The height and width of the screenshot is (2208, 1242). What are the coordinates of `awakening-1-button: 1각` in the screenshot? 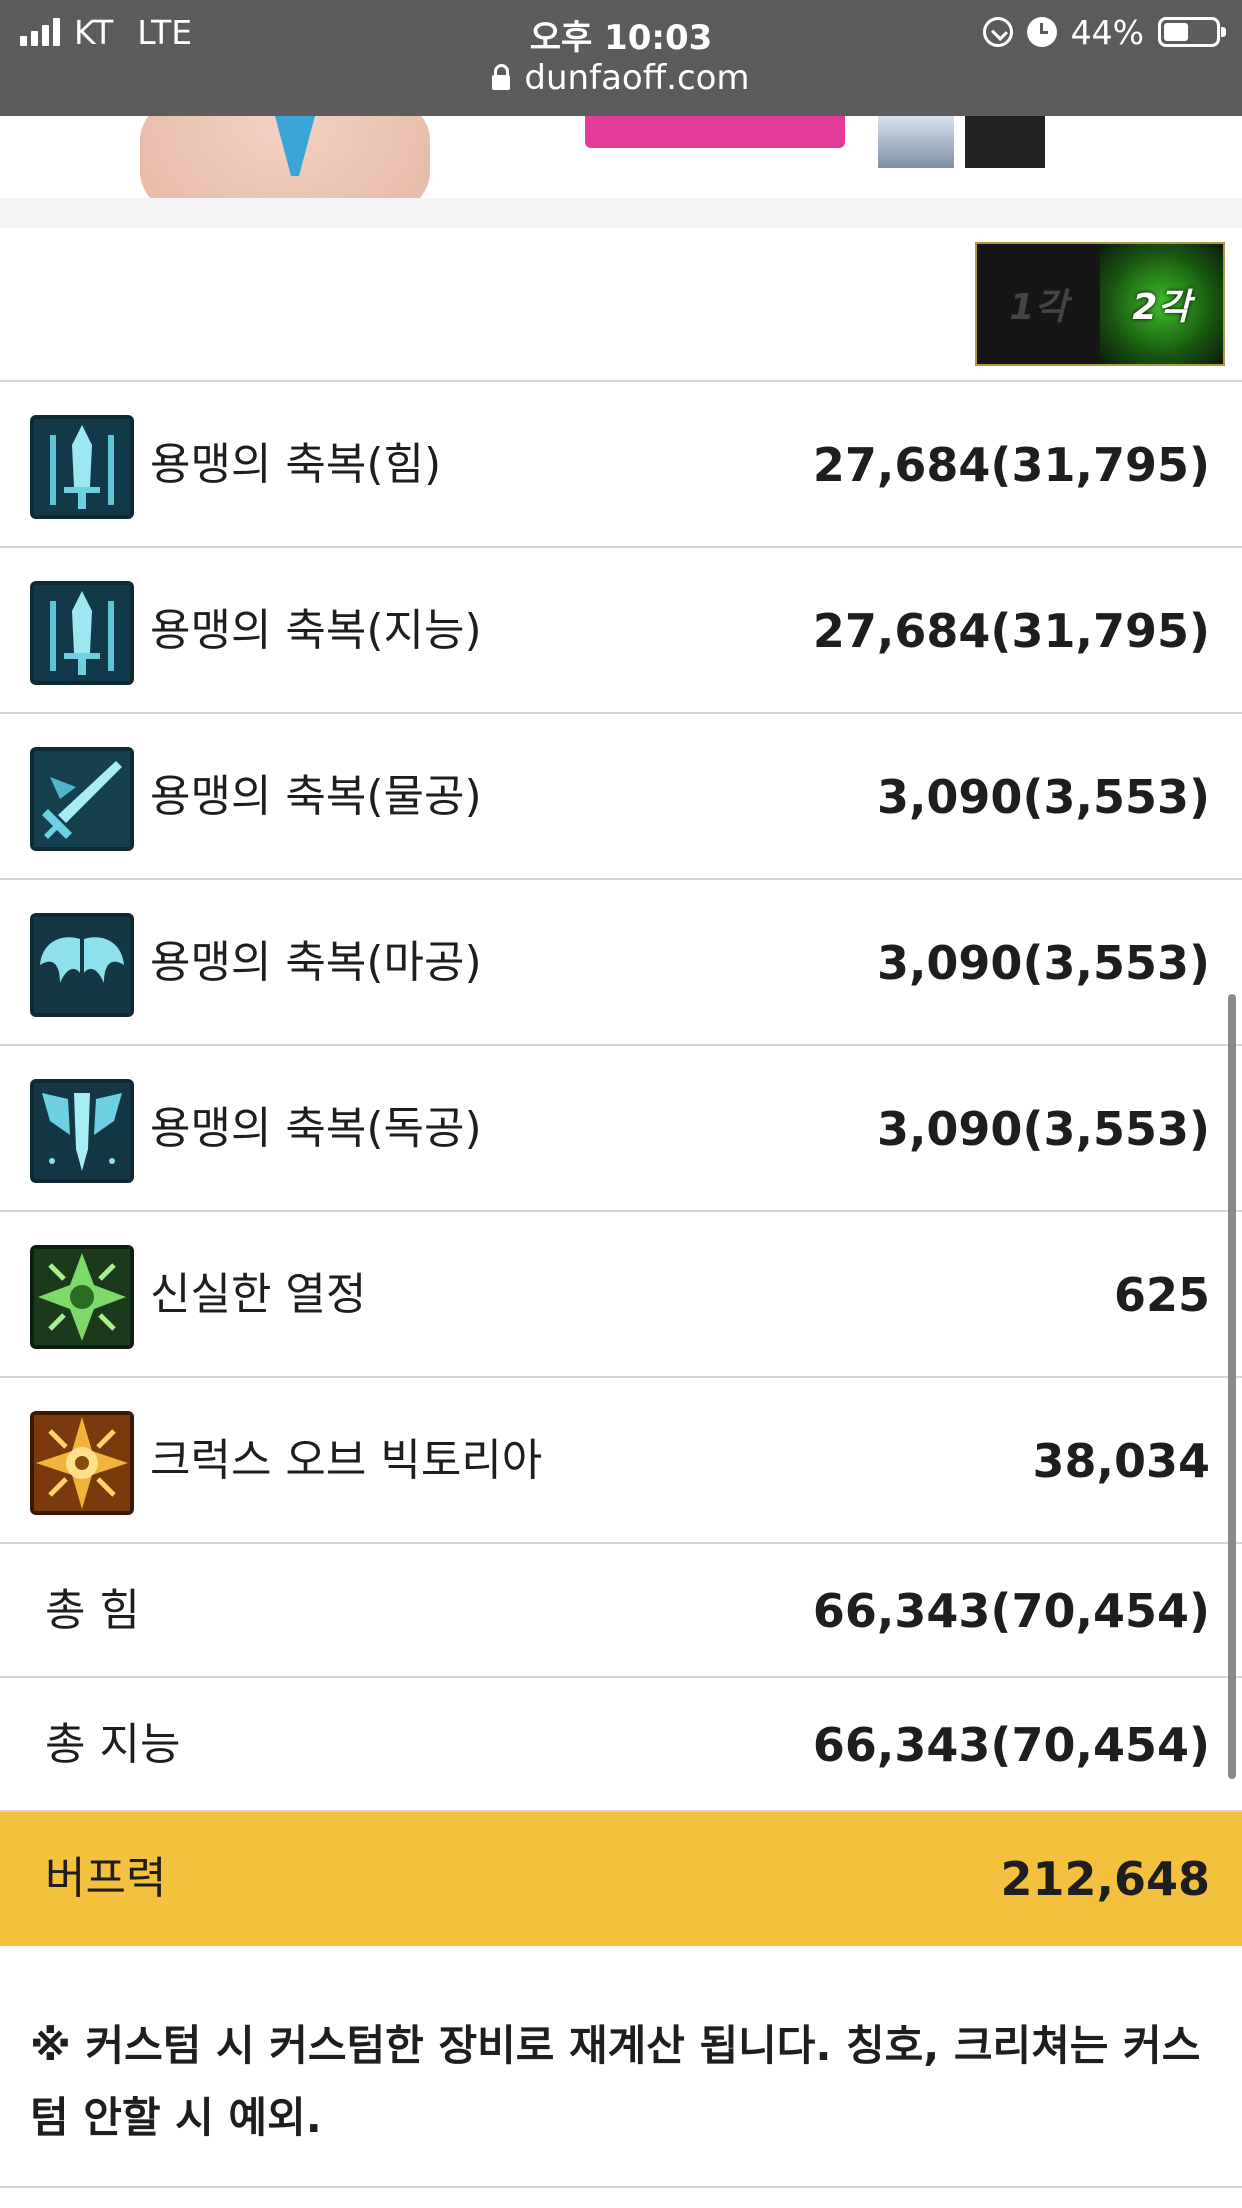 It's located at (1038, 304).